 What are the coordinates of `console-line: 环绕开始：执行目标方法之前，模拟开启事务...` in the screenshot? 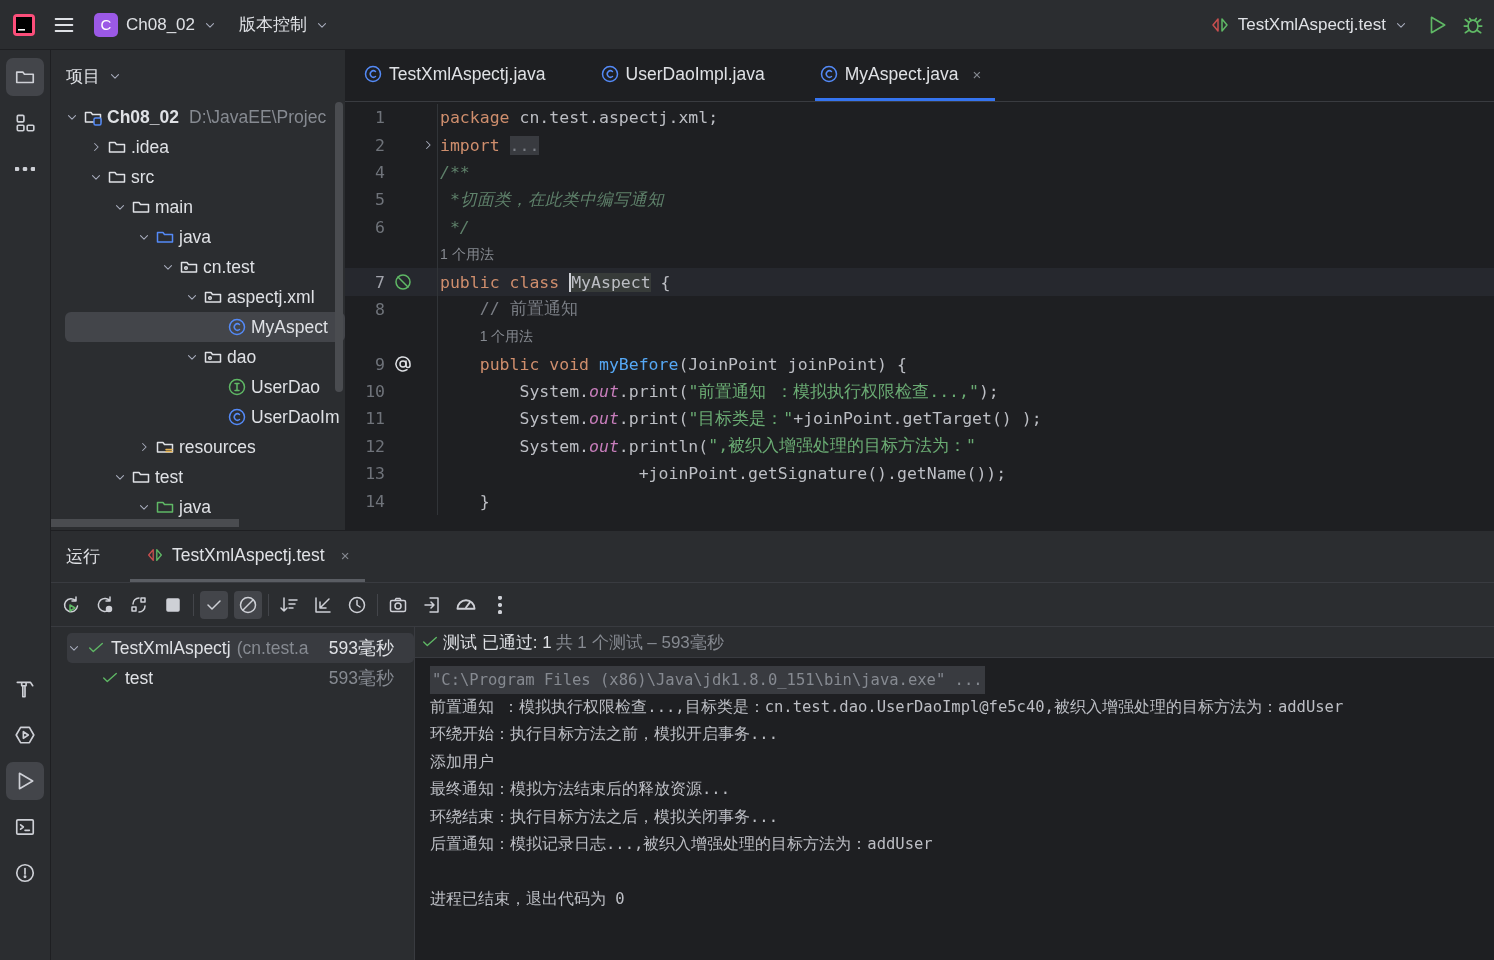 It's located at (604, 735).